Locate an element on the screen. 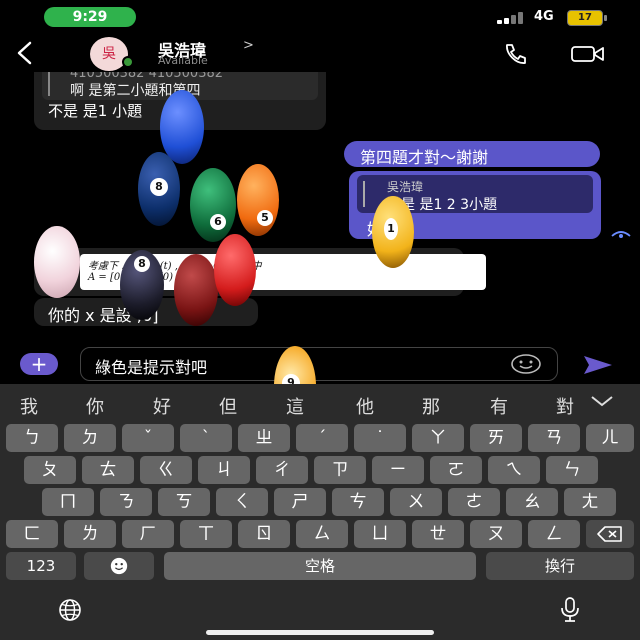 Image resolution: width=640 pixels, height=640 pixels. ball-number: 1 is located at coordinates (391, 229).